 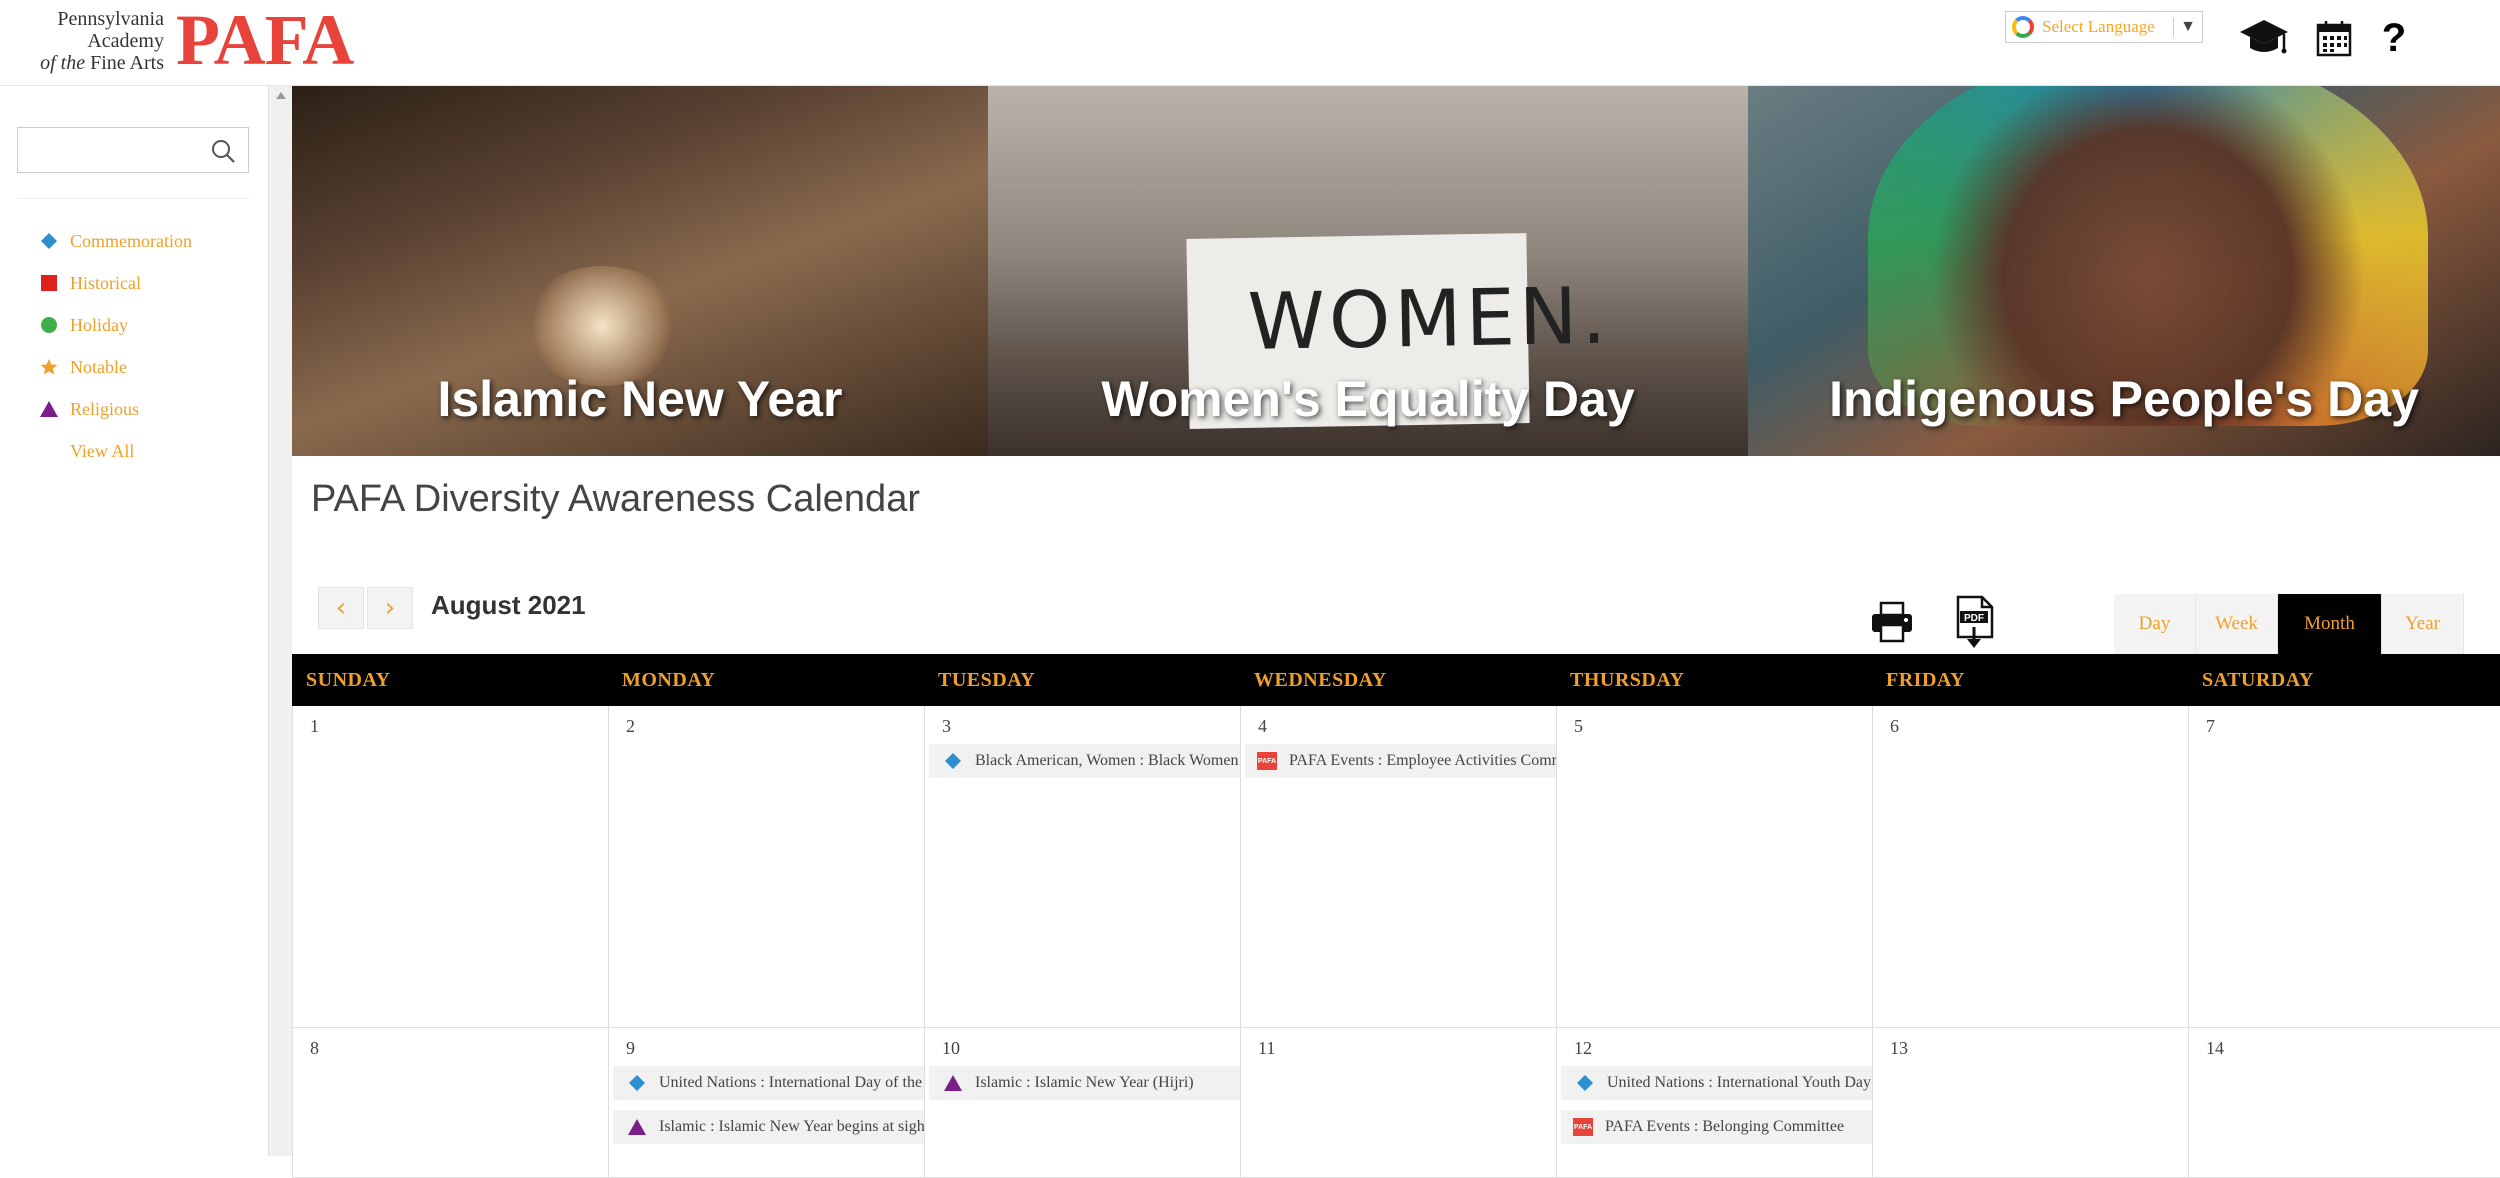 What do you see at coordinates (105, 282) in the screenshot?
I see `legend-label: Historical` at bounding box center [105, 282].